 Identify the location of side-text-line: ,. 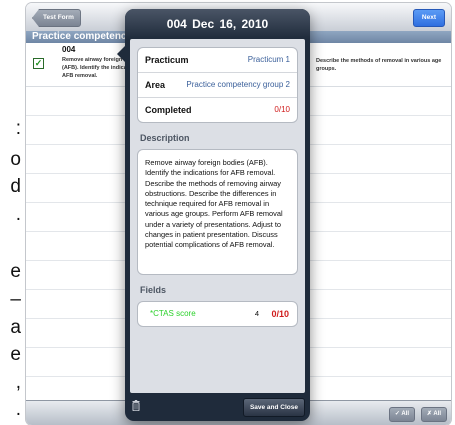
(18, 382).